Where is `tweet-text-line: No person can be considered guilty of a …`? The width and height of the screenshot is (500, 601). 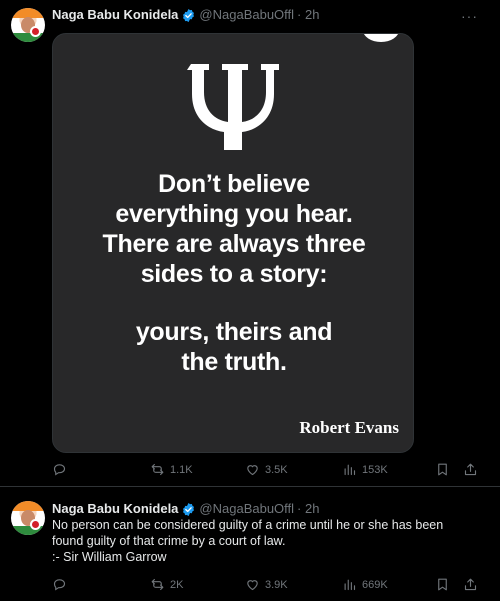 tweet-text-line: No person can be considered guilty of a … is located at coordinates (248, 525).